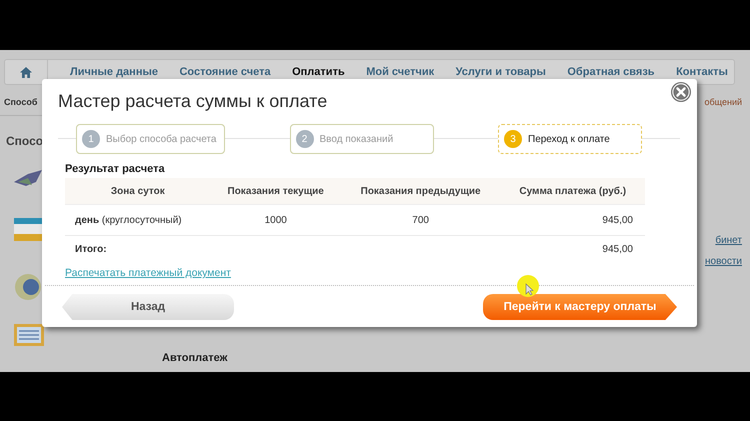 This screenshot has height=421, width=750. I want to click on bird-icon, so click(28, 179).